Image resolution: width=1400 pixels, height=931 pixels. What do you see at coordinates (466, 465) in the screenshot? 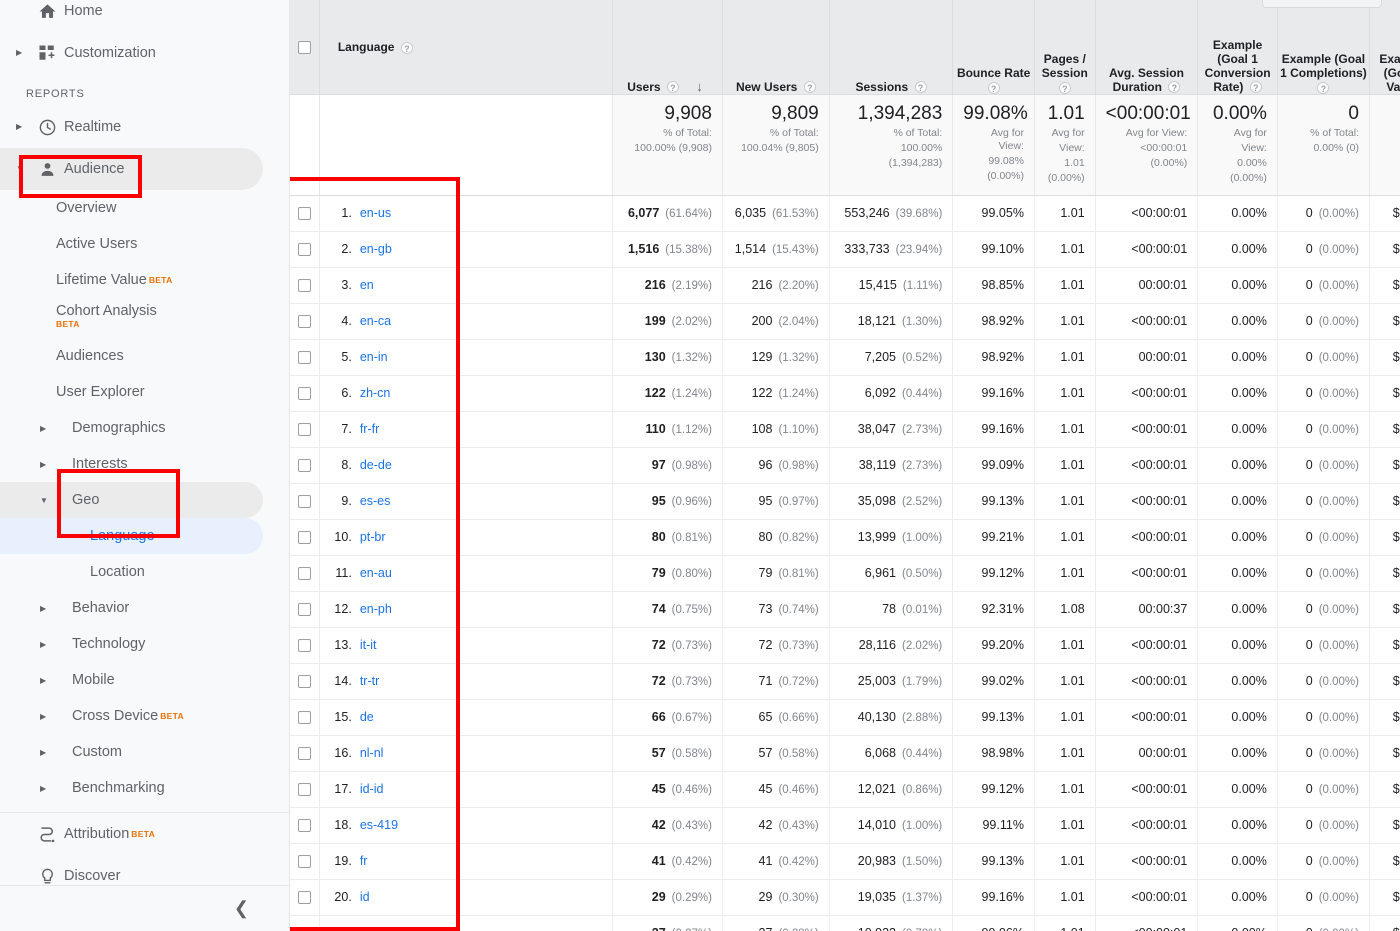
I see `row-dimension-cell: 8. de-de` at bounding box center [466, 465].